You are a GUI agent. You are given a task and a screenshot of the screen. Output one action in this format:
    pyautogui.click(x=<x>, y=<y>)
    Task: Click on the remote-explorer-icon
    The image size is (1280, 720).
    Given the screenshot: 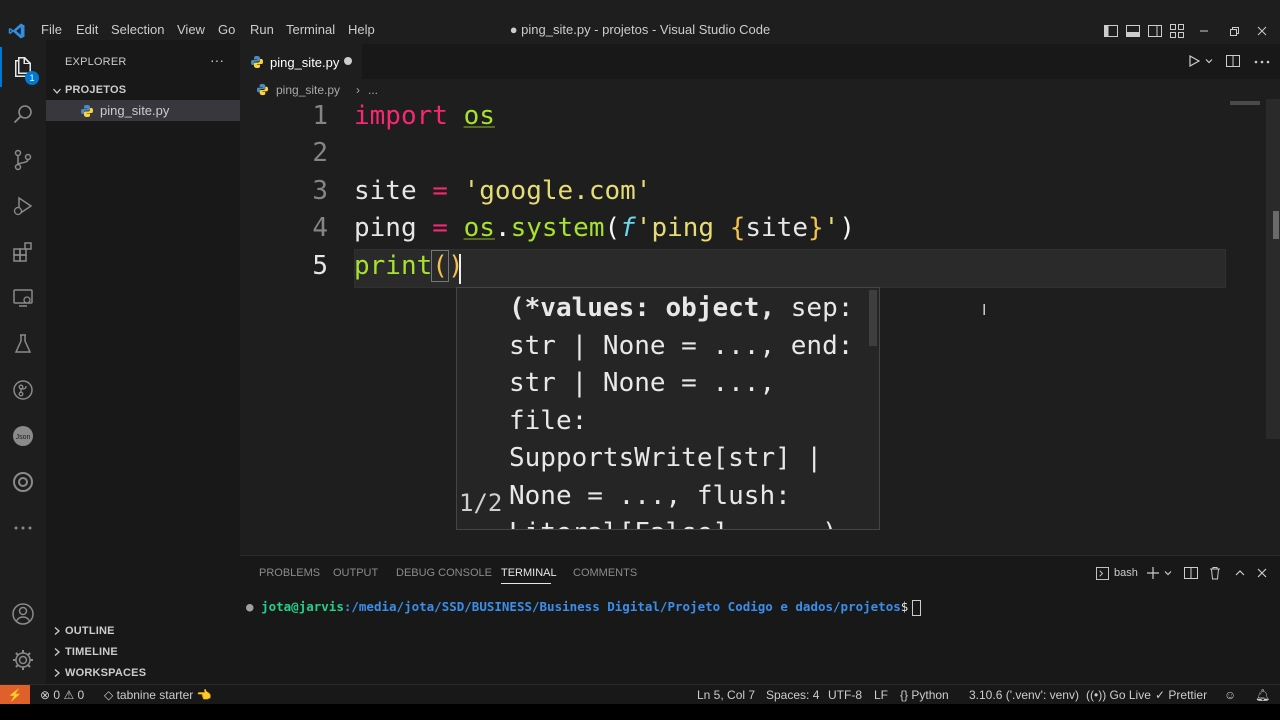 What is the action you would take?
    pyautogui.click(x=23, y=298)
    